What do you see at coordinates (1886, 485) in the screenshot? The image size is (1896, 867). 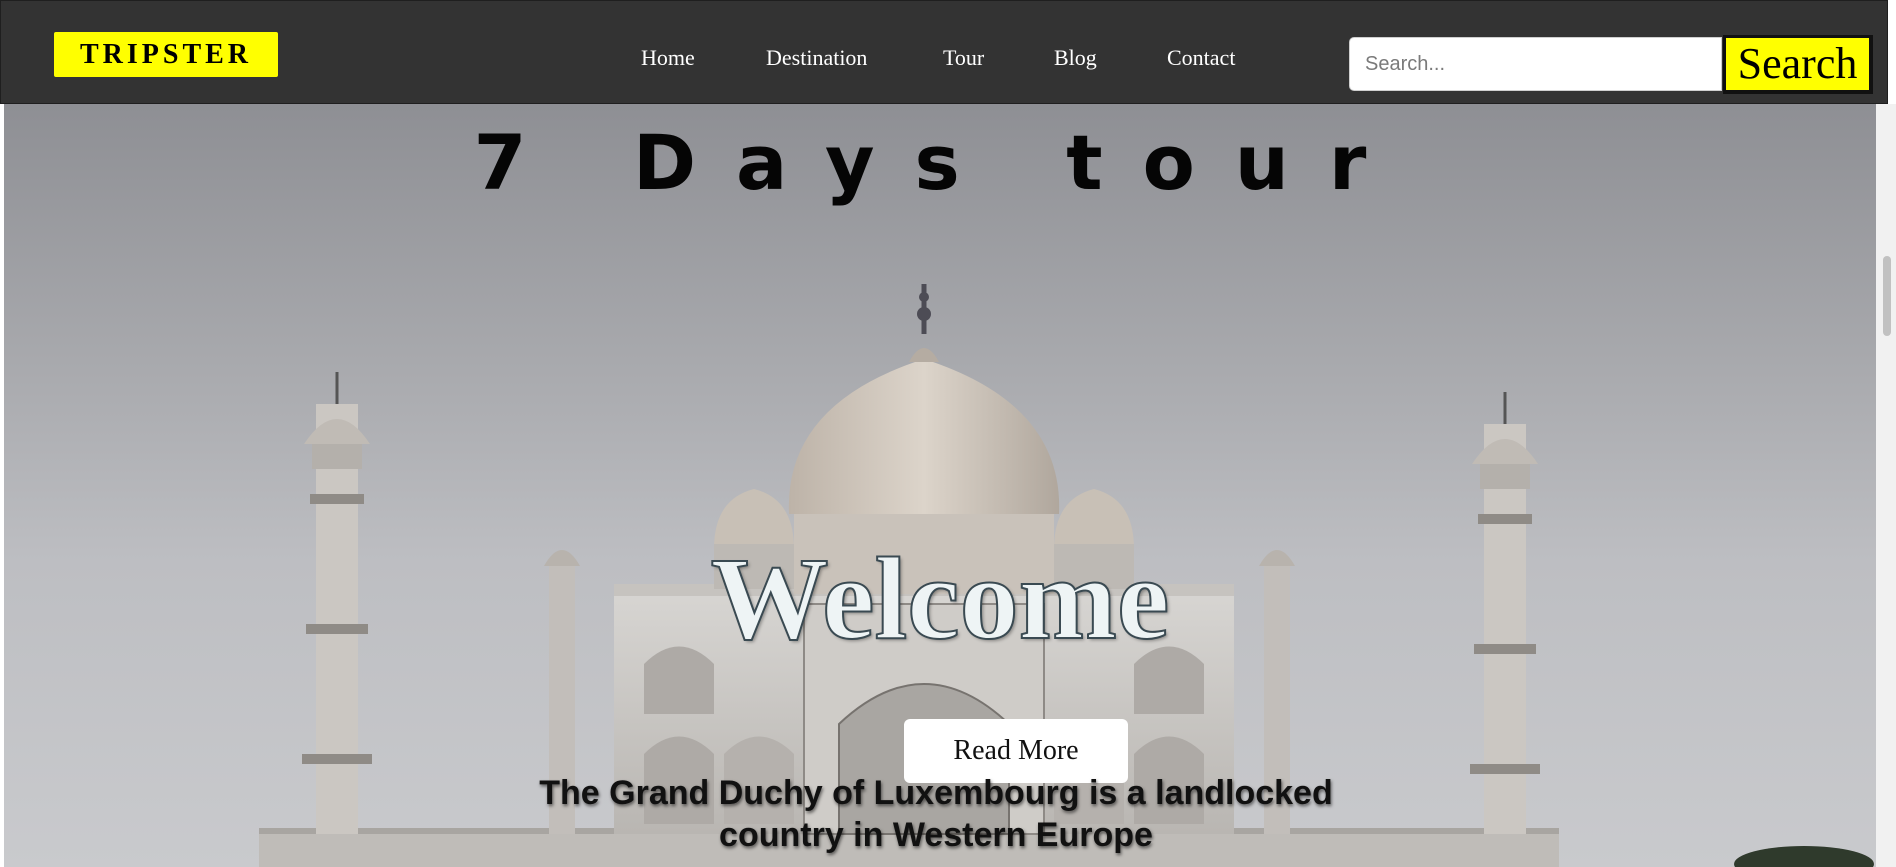 I see `page-scrollbar` at bounding box center [1886, 485].